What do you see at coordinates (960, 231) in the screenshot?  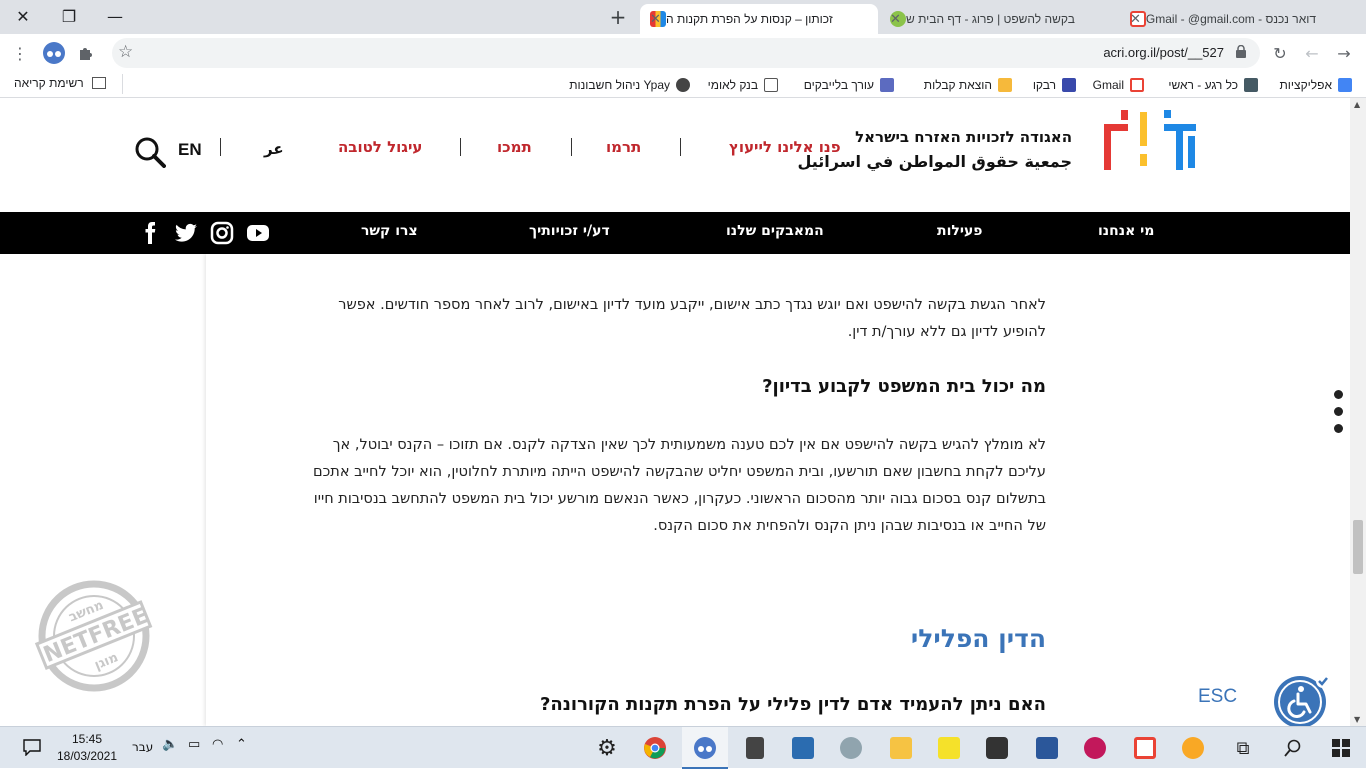 I see `nav-activity: פעילות` at bounding box center [960, 231].